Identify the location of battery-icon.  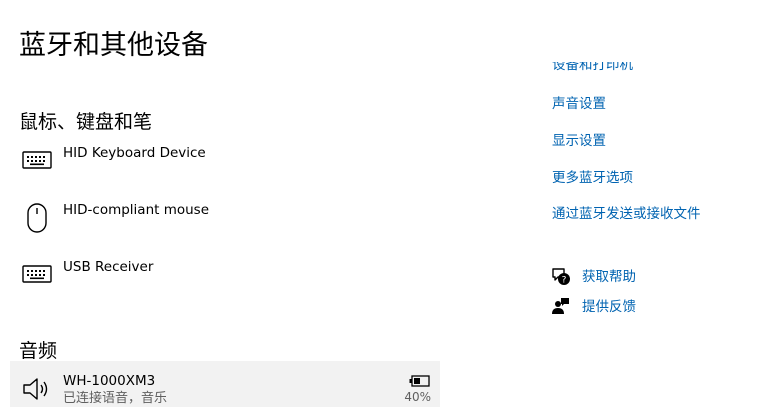
(420, 380).